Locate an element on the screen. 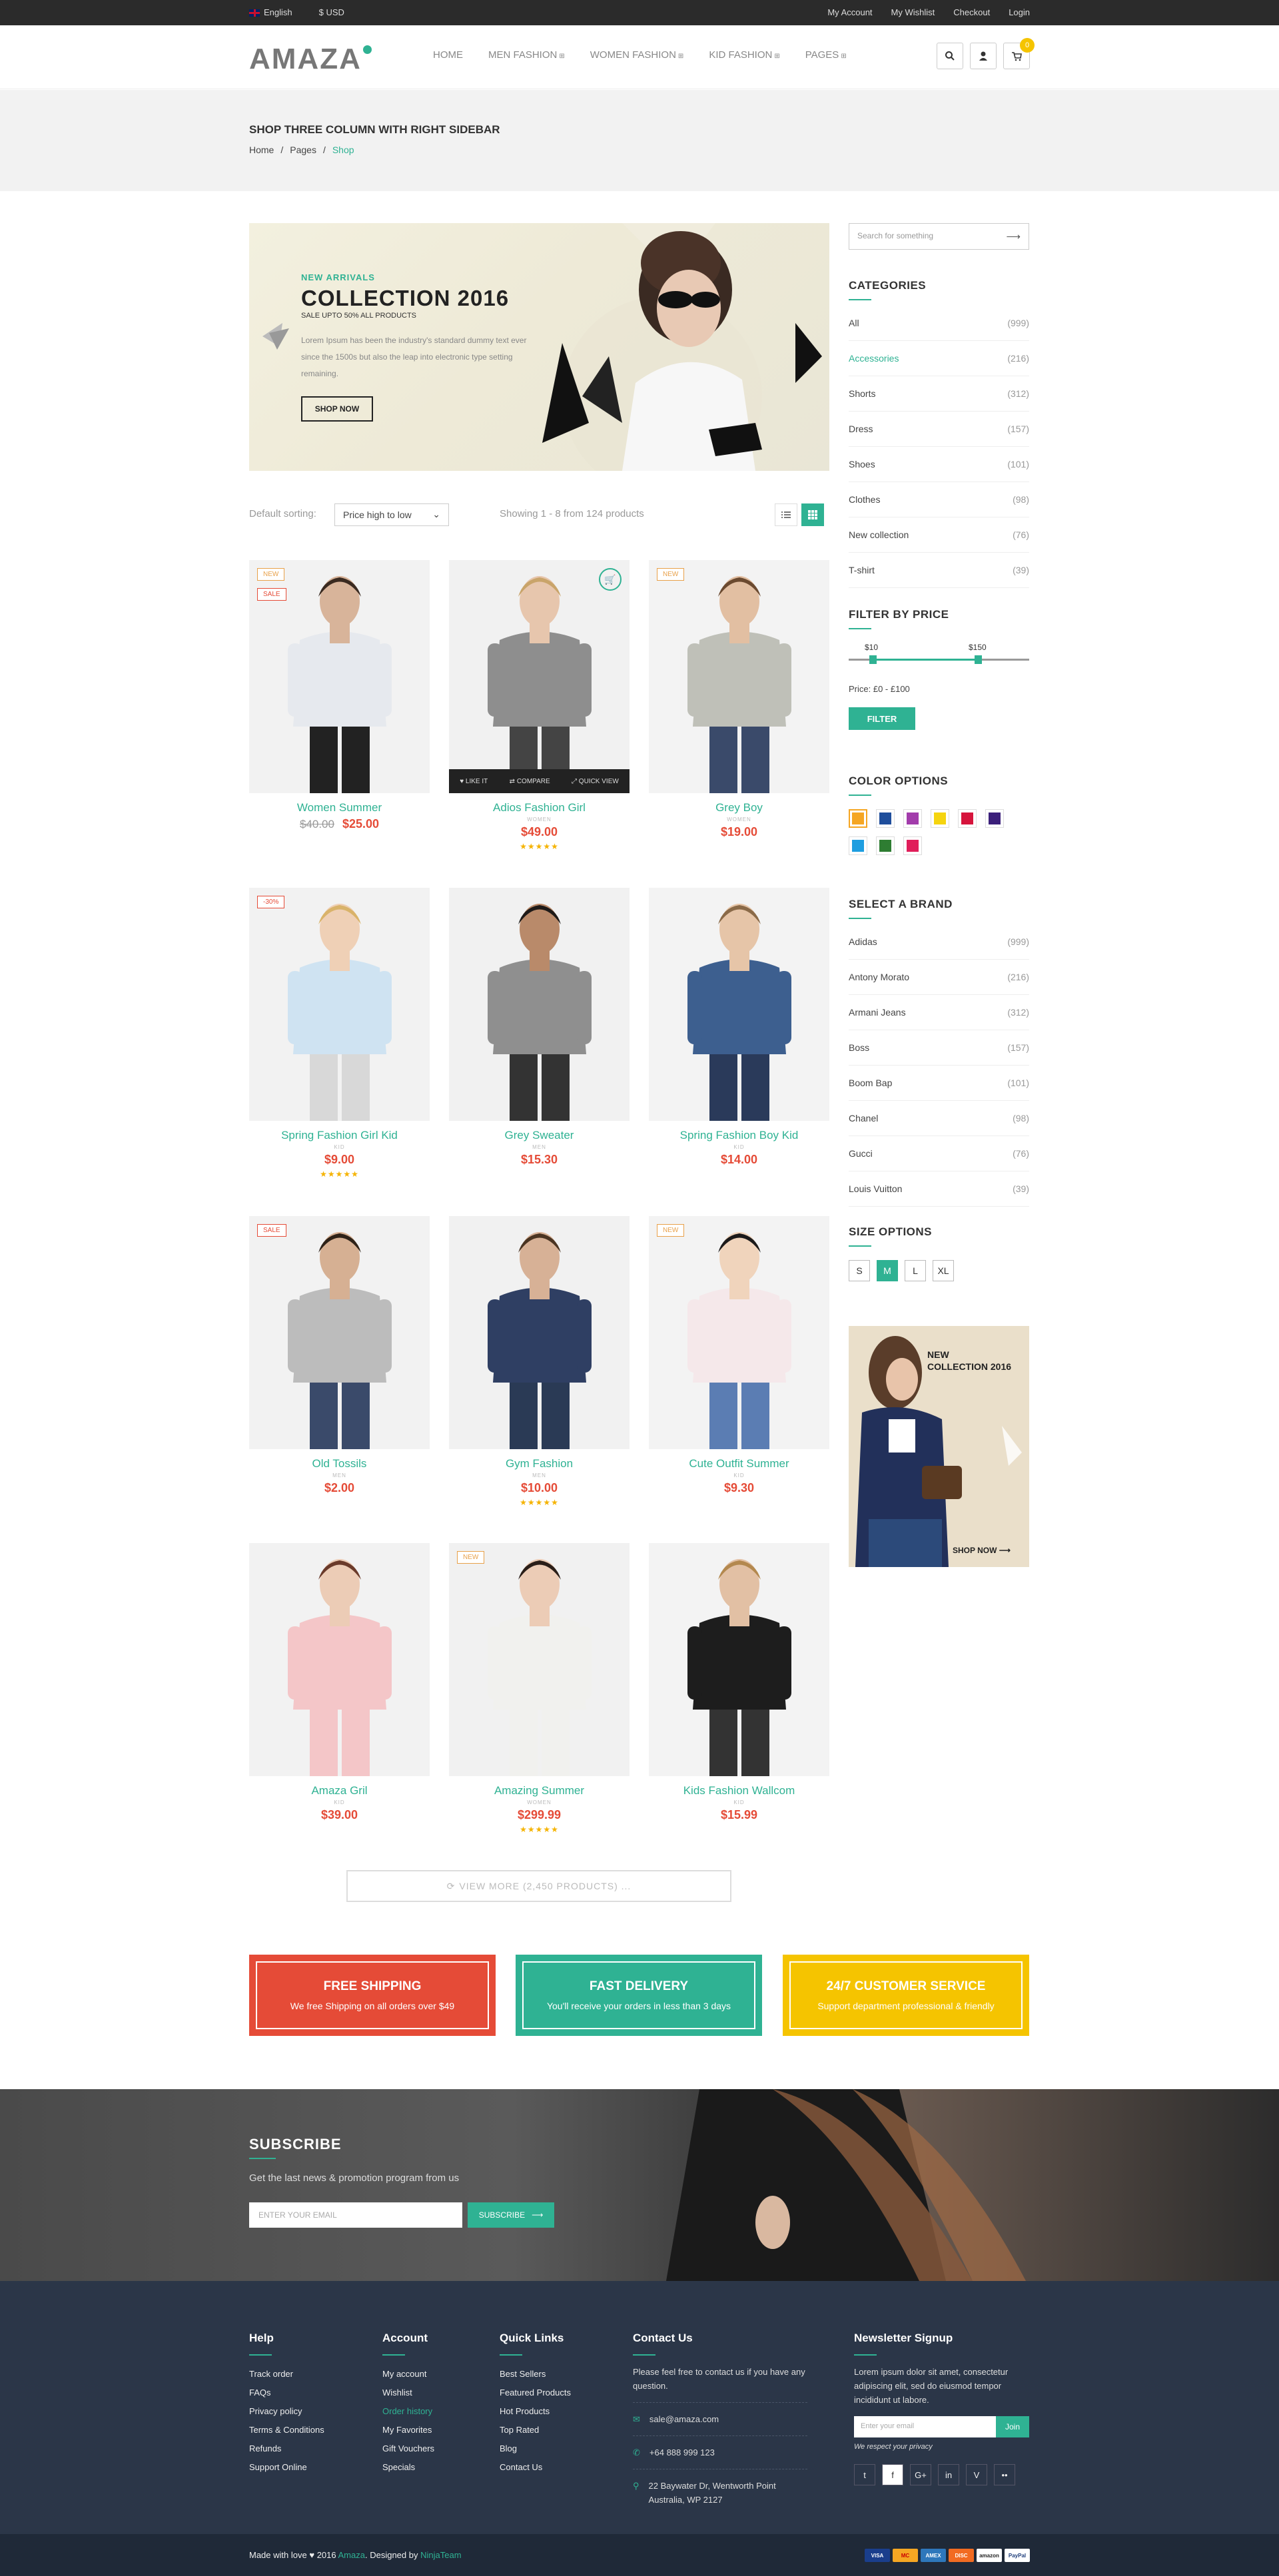 The image size is (1279, 2576). footer-link: My Favorites is located at coordinates (408, 2430).